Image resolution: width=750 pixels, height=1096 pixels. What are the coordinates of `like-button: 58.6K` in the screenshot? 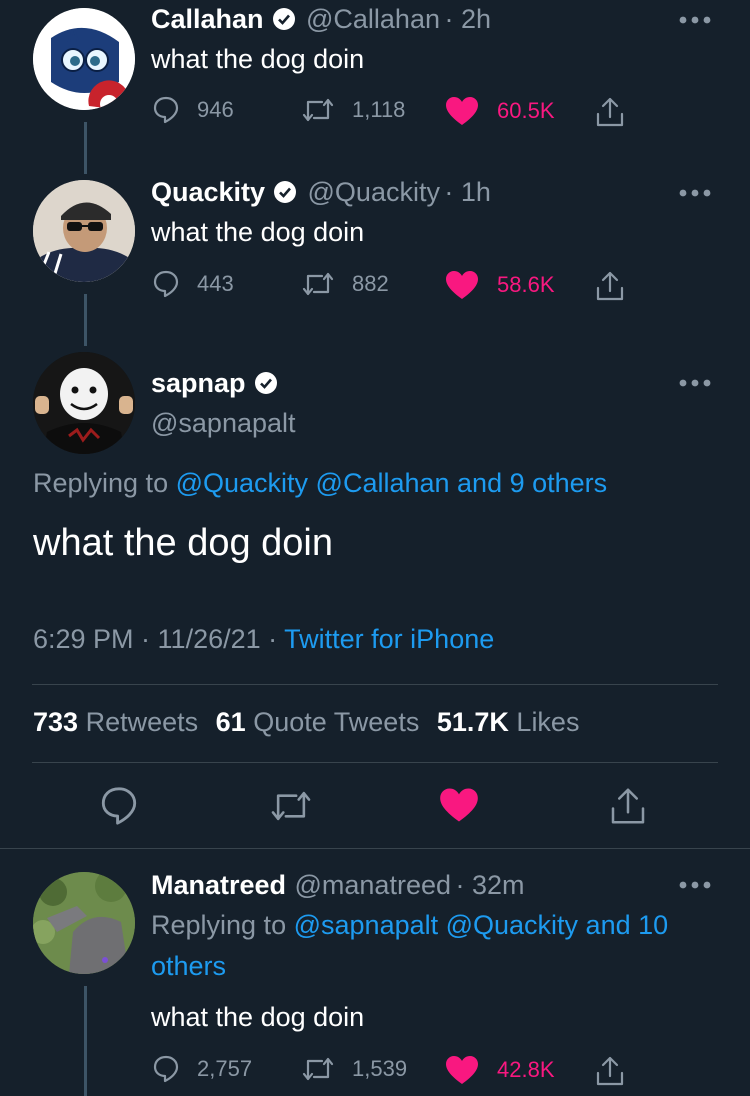 It's located at (500, 285).